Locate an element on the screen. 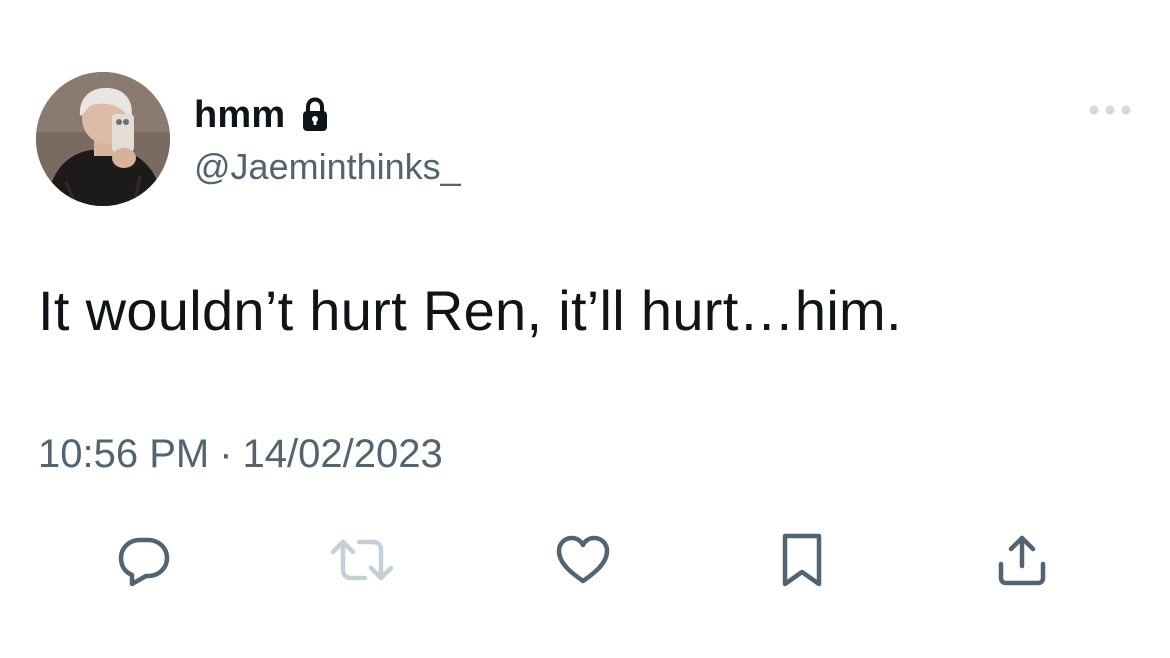  like-button is located at coordinates (583, 560).